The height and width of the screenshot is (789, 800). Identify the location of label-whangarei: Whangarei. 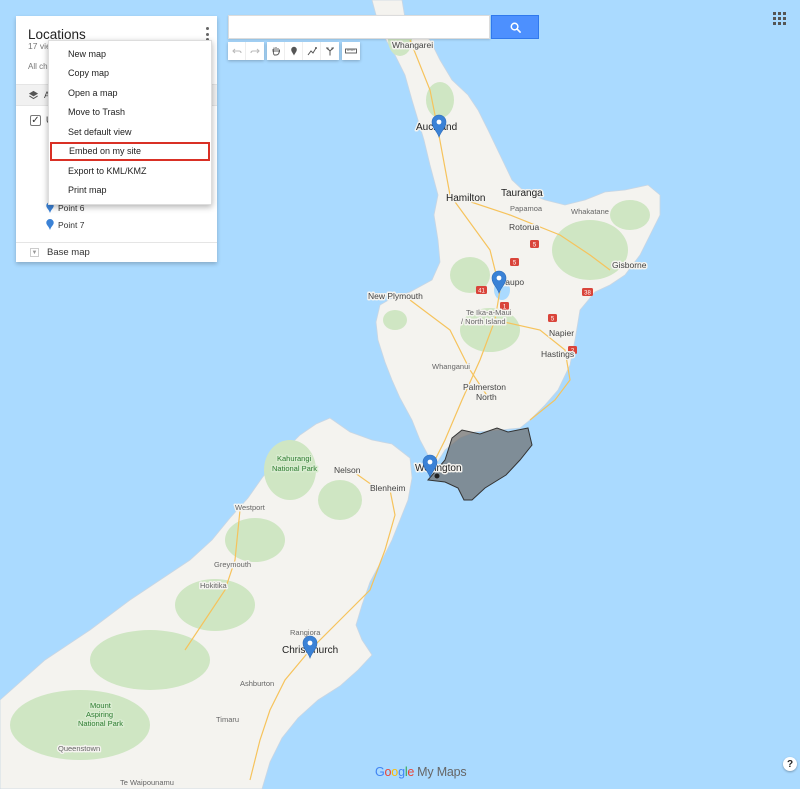
(412, 45).